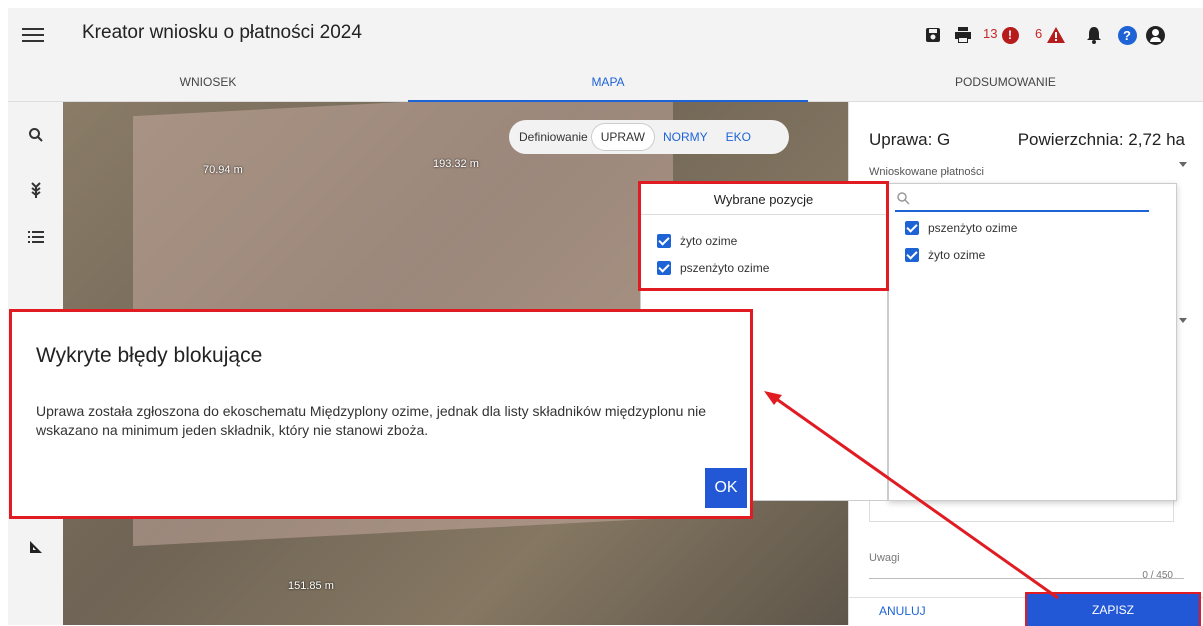 The width and height of the screenshot is (1203, 626). I want to click on segment-upraw: UPRAW, so click(622, 137).